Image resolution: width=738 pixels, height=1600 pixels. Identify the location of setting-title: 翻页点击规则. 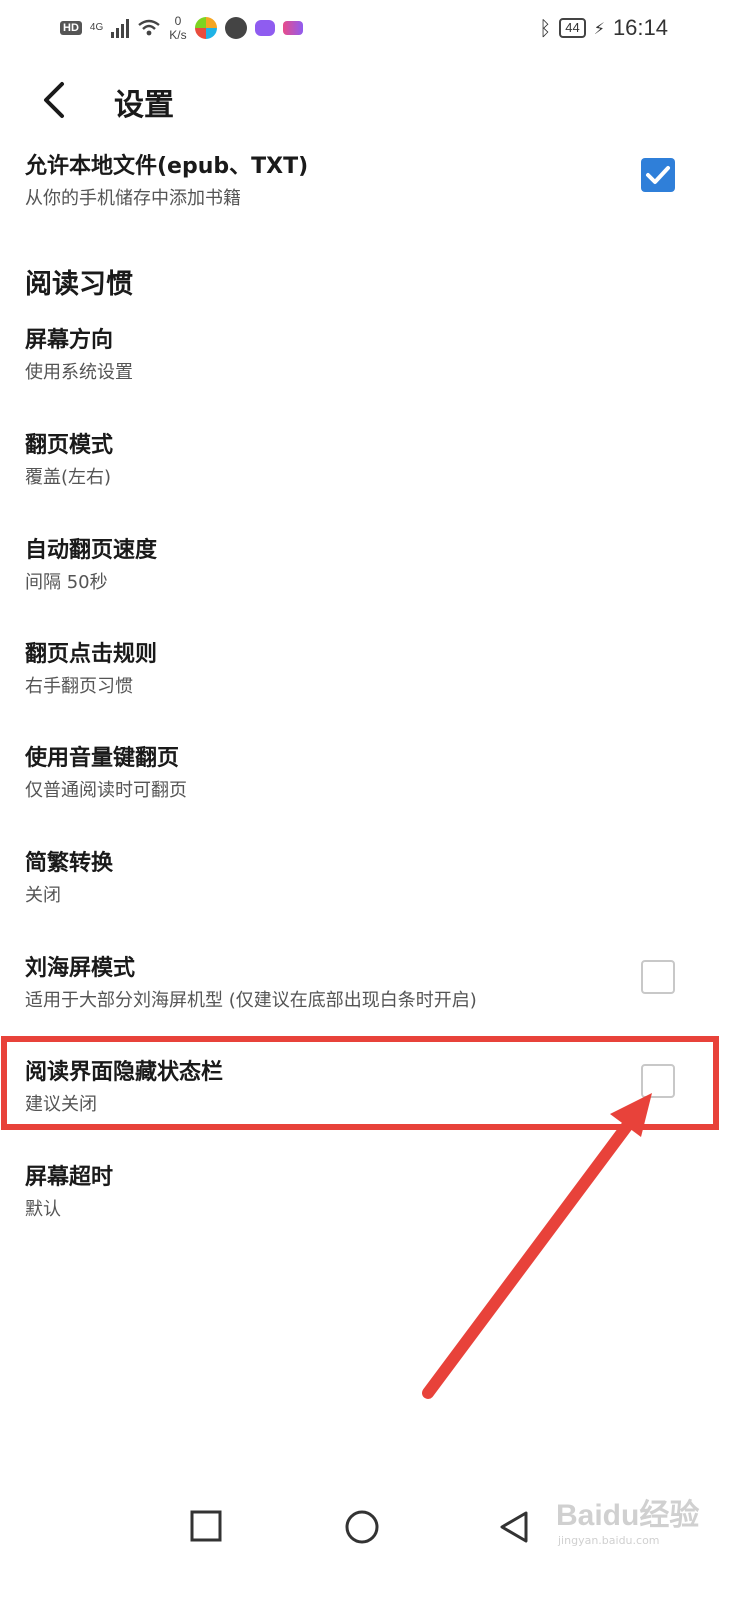
(91, 654).